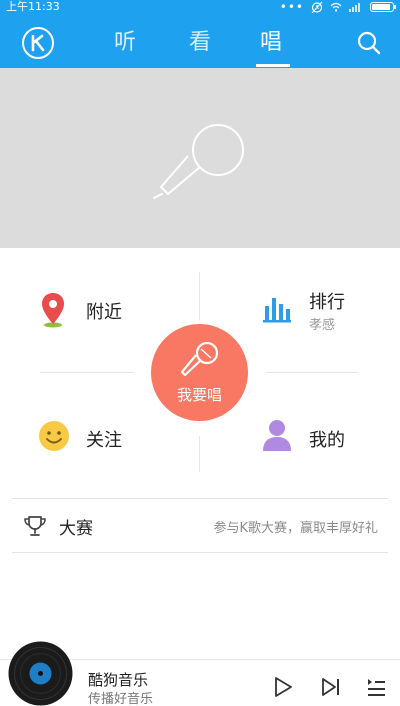 This screenshot has height=706, width=400. Describe the element at coordinates (121, 699) in the screenshot. I see `player-subtitle: 传播好音乐` at that location.